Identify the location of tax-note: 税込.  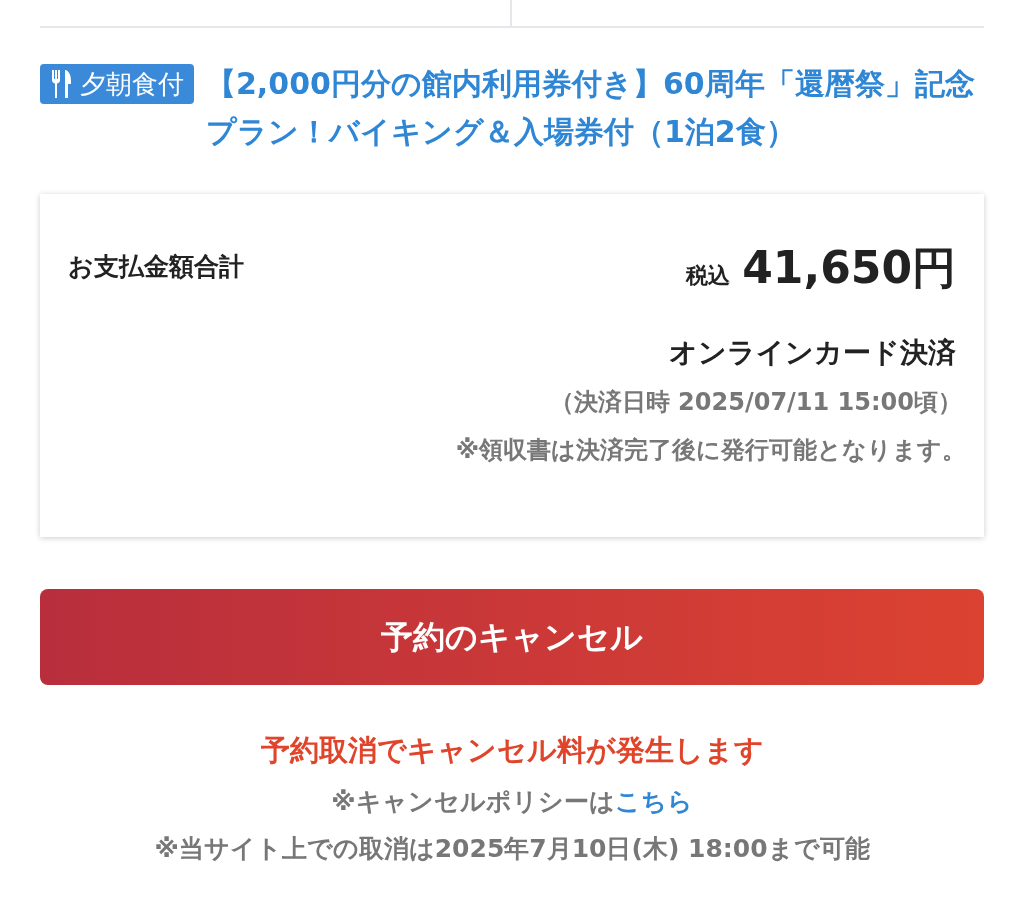
(708, 276).